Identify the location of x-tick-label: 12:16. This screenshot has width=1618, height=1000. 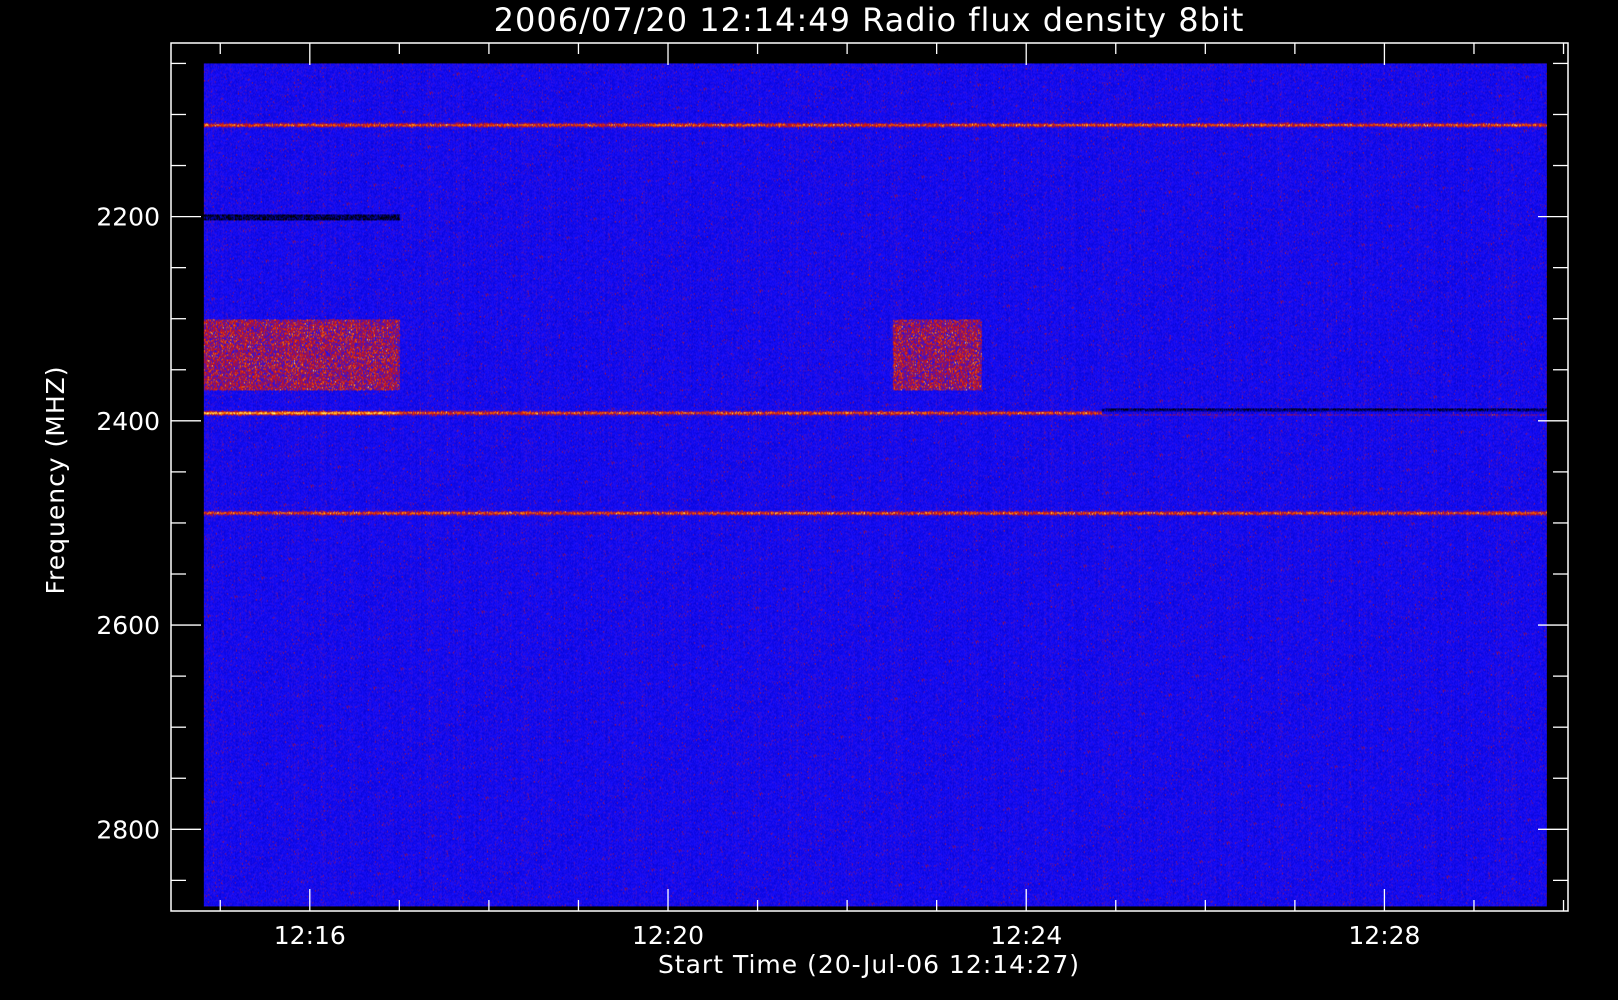
(310, 935).